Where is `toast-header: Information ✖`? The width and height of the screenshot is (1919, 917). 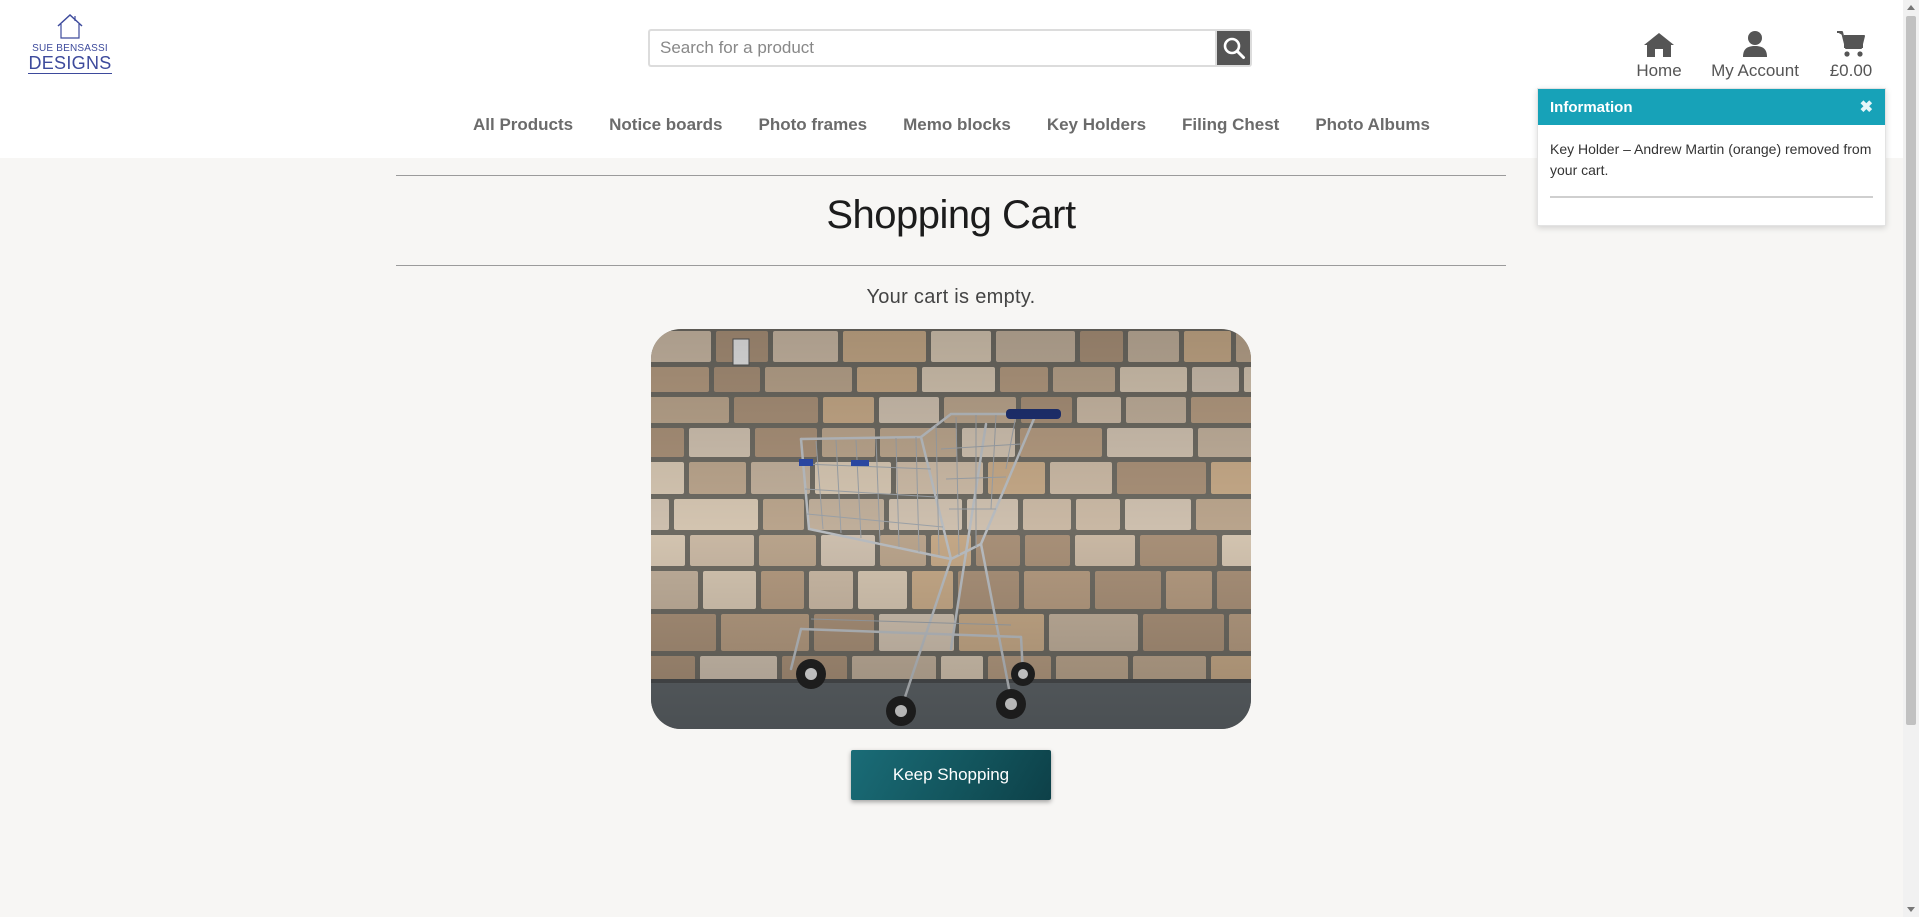 toast-header: Information ✖ is located at coordinates (1711, 107).